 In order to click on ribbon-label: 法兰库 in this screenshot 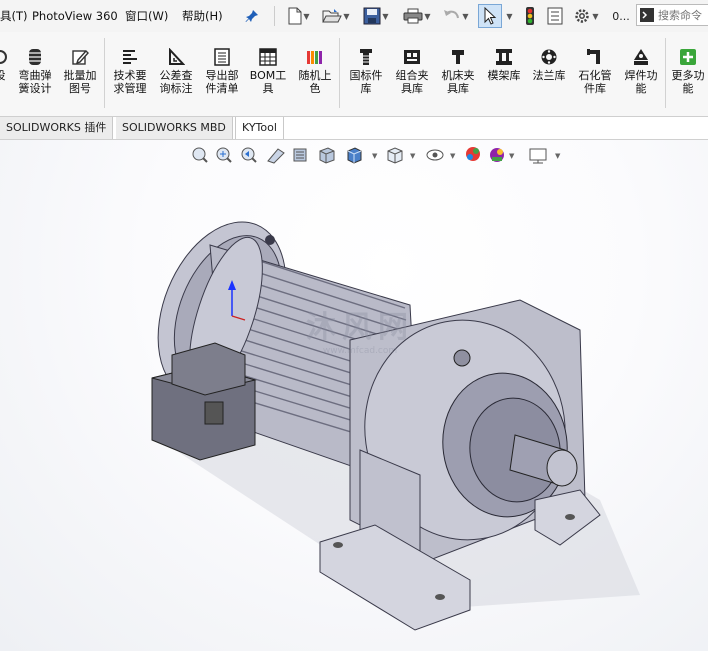, I will do `click(549, 75)`.